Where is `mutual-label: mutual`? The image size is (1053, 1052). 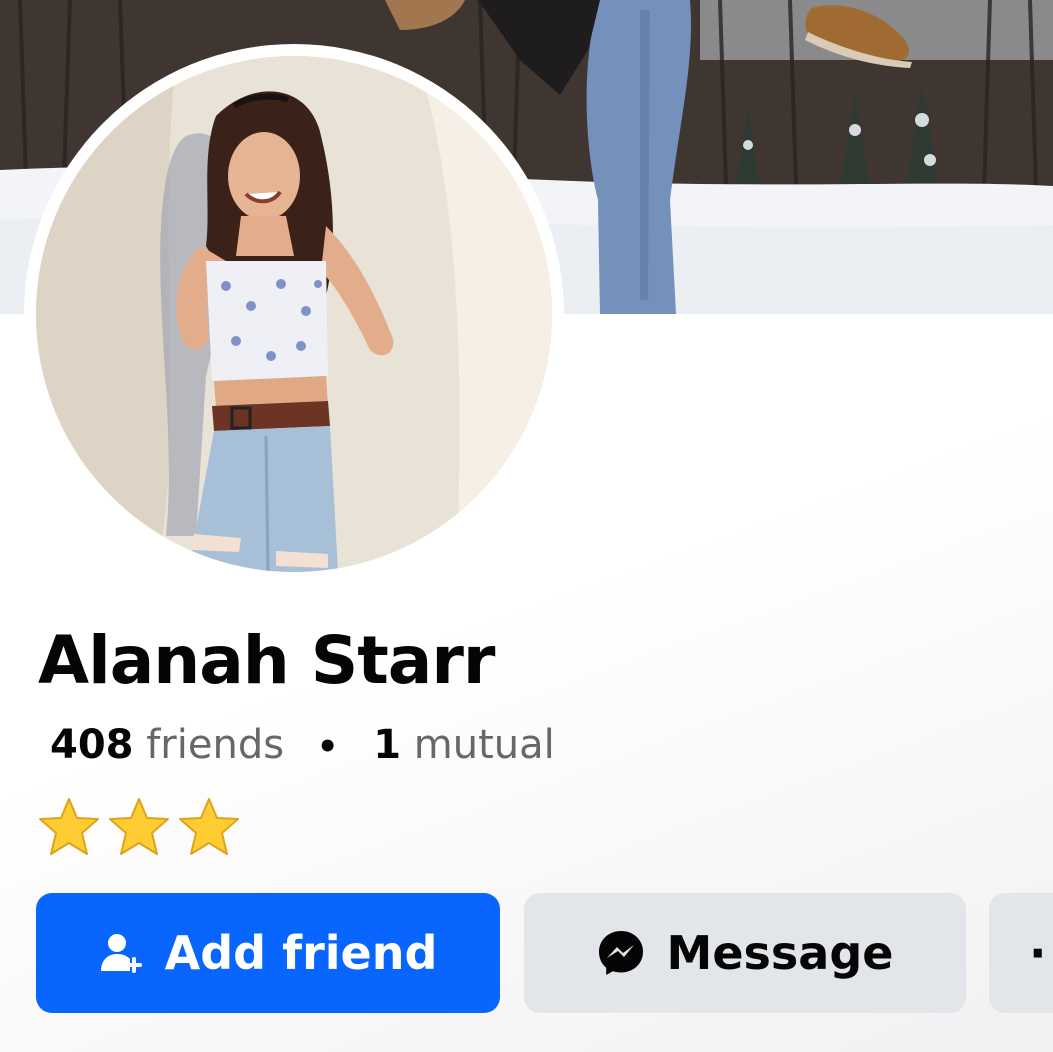
mutual-label: mutual is located at coordinates (484, 745).